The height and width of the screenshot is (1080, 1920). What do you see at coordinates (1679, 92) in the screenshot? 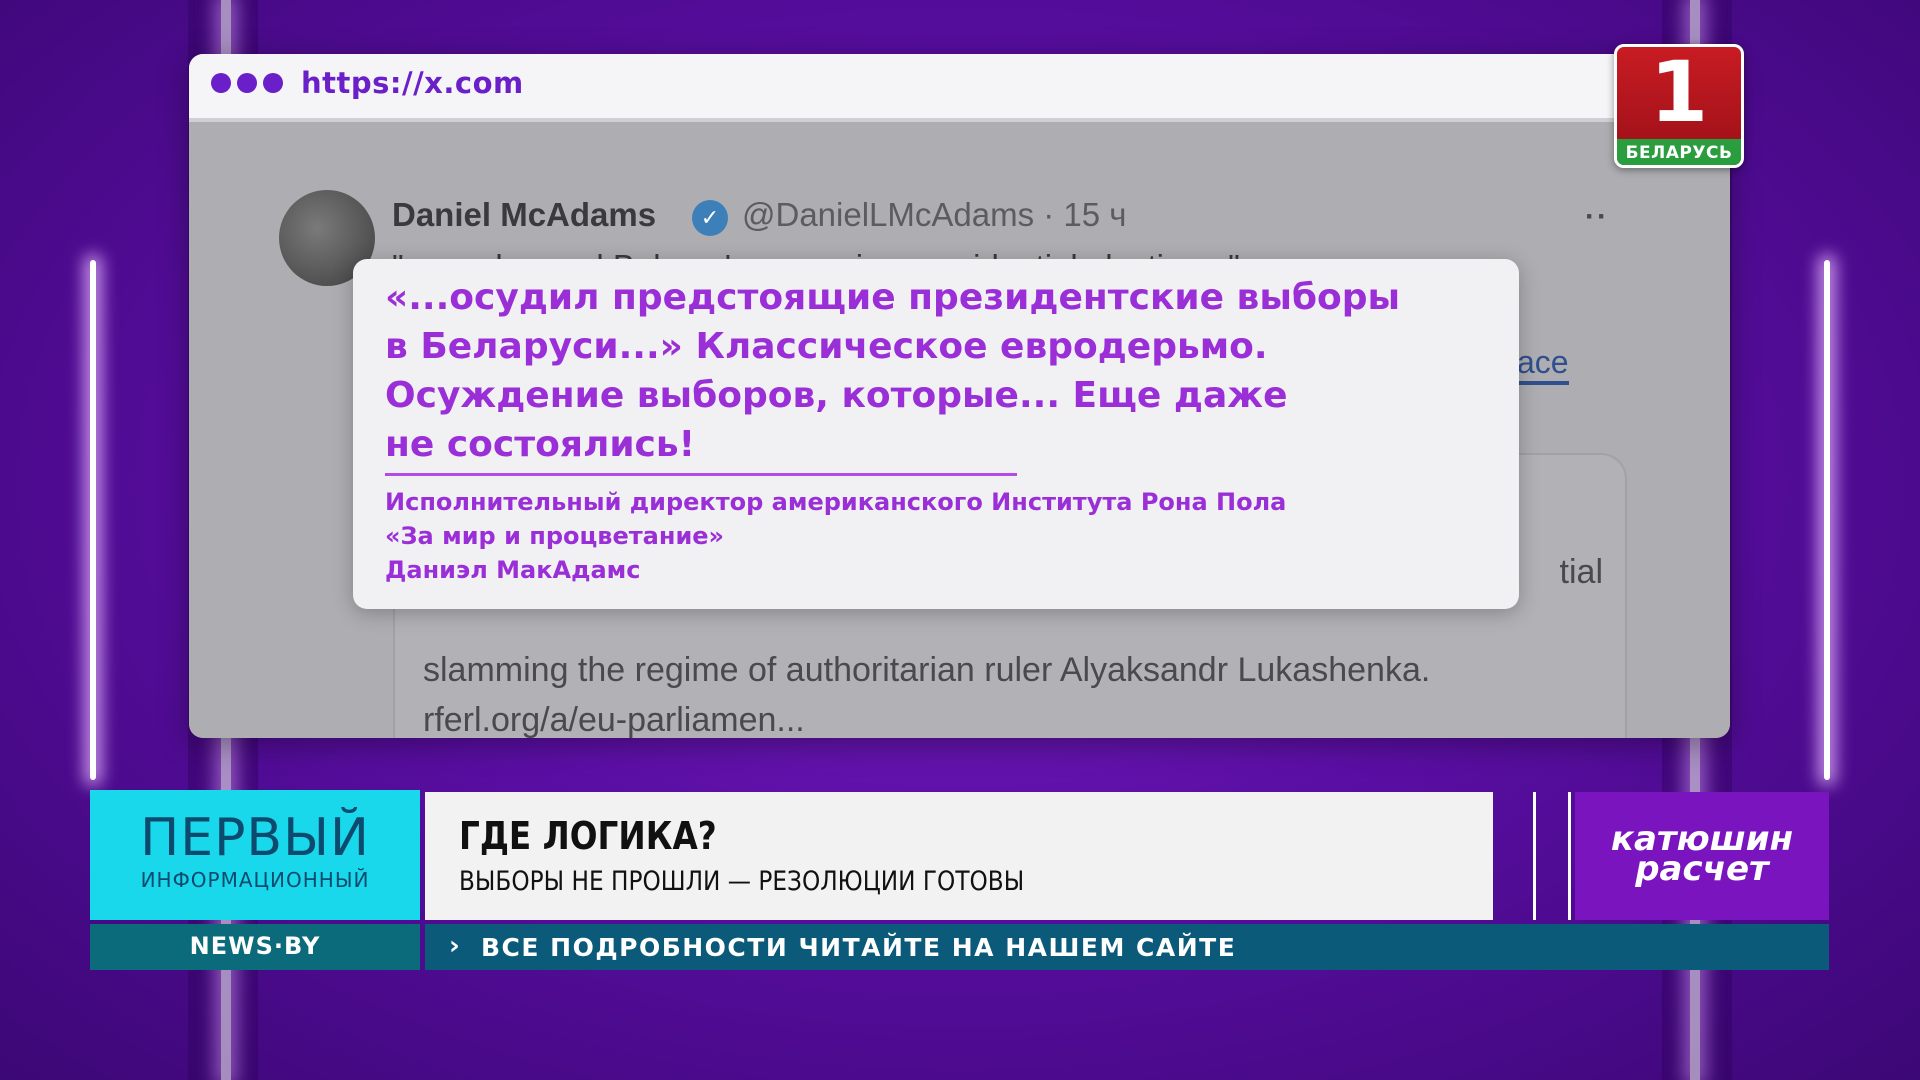
I see `channel-logo-number: 1` at bounding box center [1679, 92].